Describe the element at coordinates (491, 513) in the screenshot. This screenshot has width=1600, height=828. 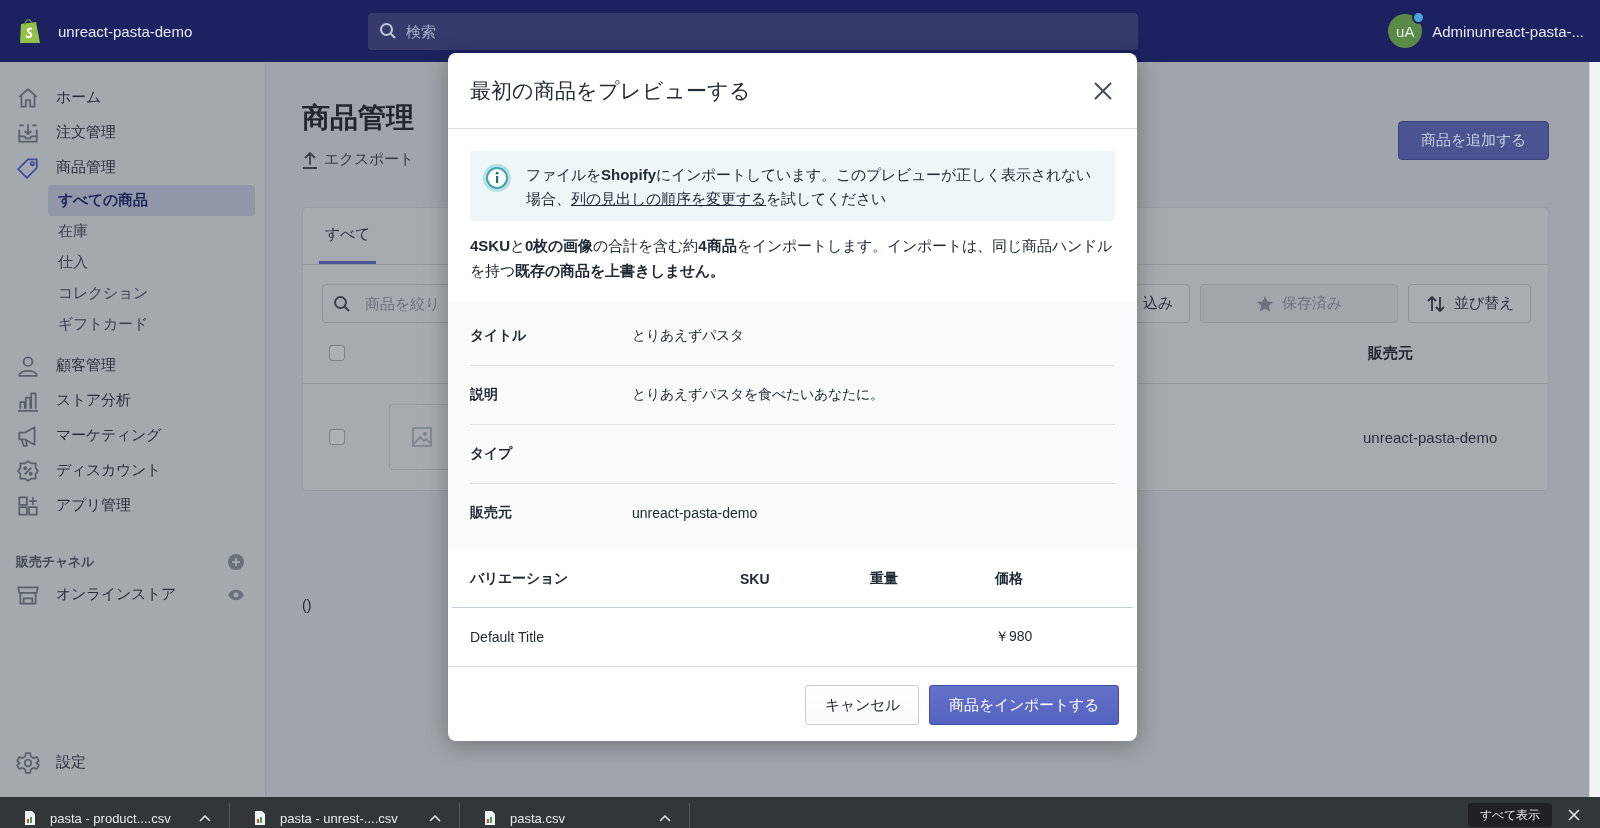
I see `field-label: 販売元` at that location.